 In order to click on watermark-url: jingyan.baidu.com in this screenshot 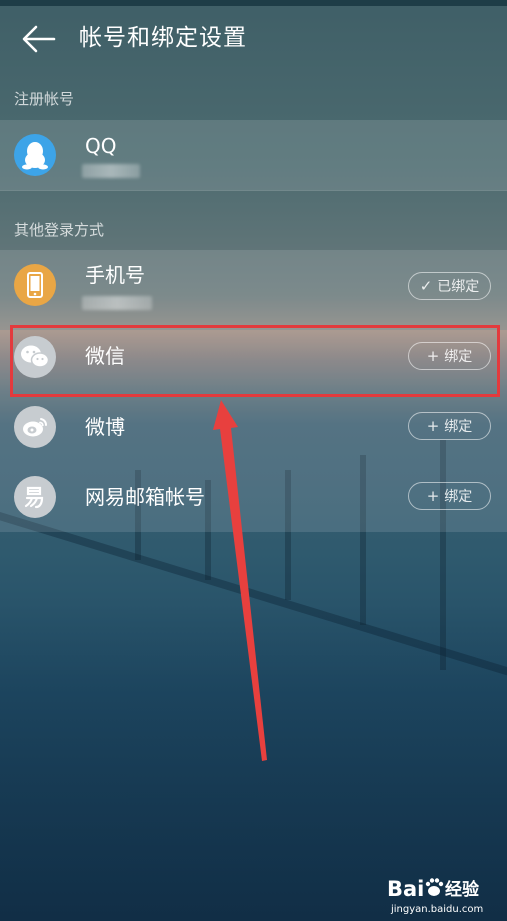, I will do `click(436, 909)`.